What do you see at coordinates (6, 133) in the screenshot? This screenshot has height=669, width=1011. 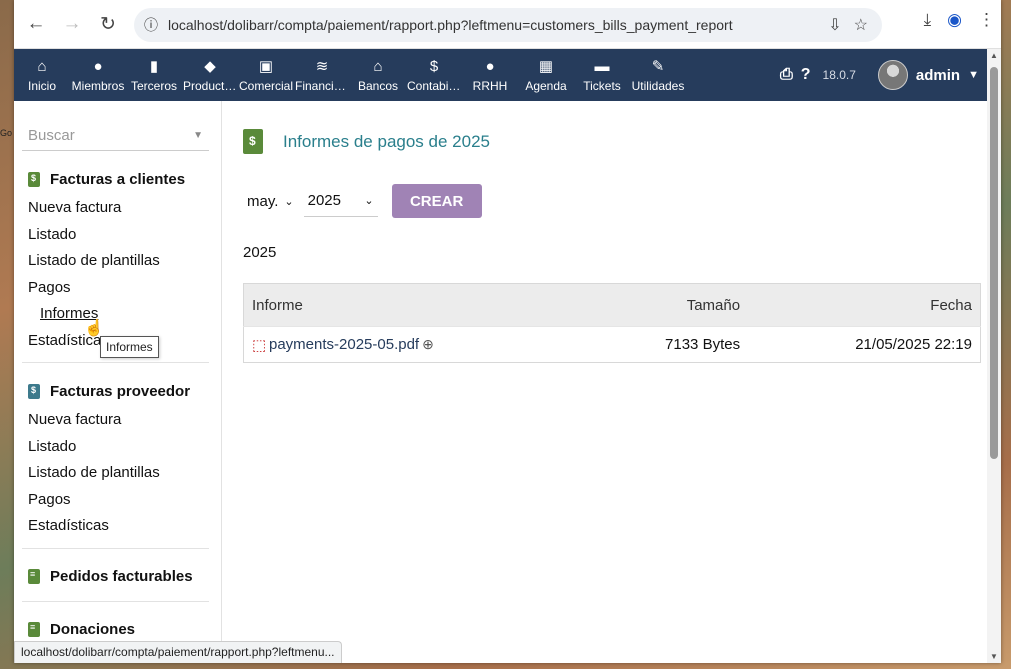 I see `desktop-text-fragment: Go` at bounding box center [6, 133].